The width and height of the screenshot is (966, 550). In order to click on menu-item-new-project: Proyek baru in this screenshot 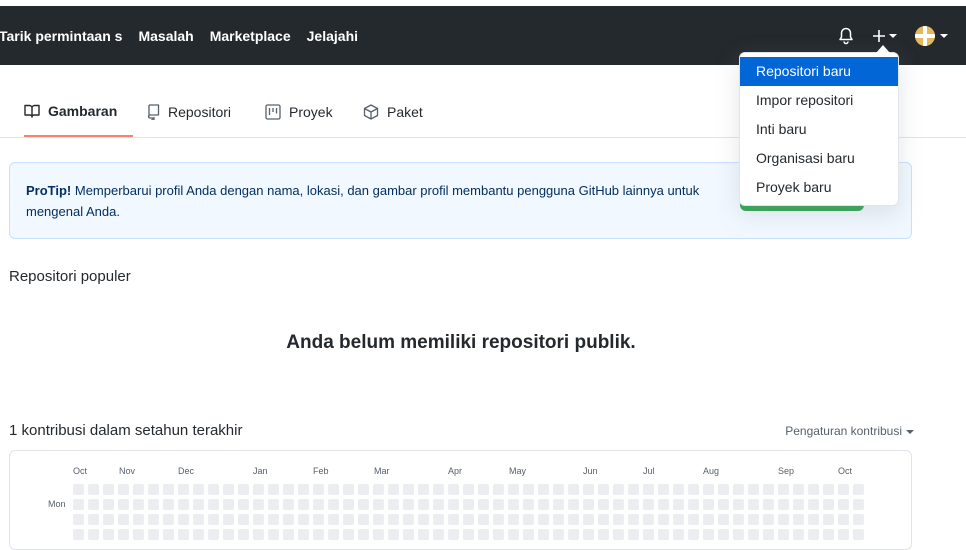, I will do `click(819, 187)`.